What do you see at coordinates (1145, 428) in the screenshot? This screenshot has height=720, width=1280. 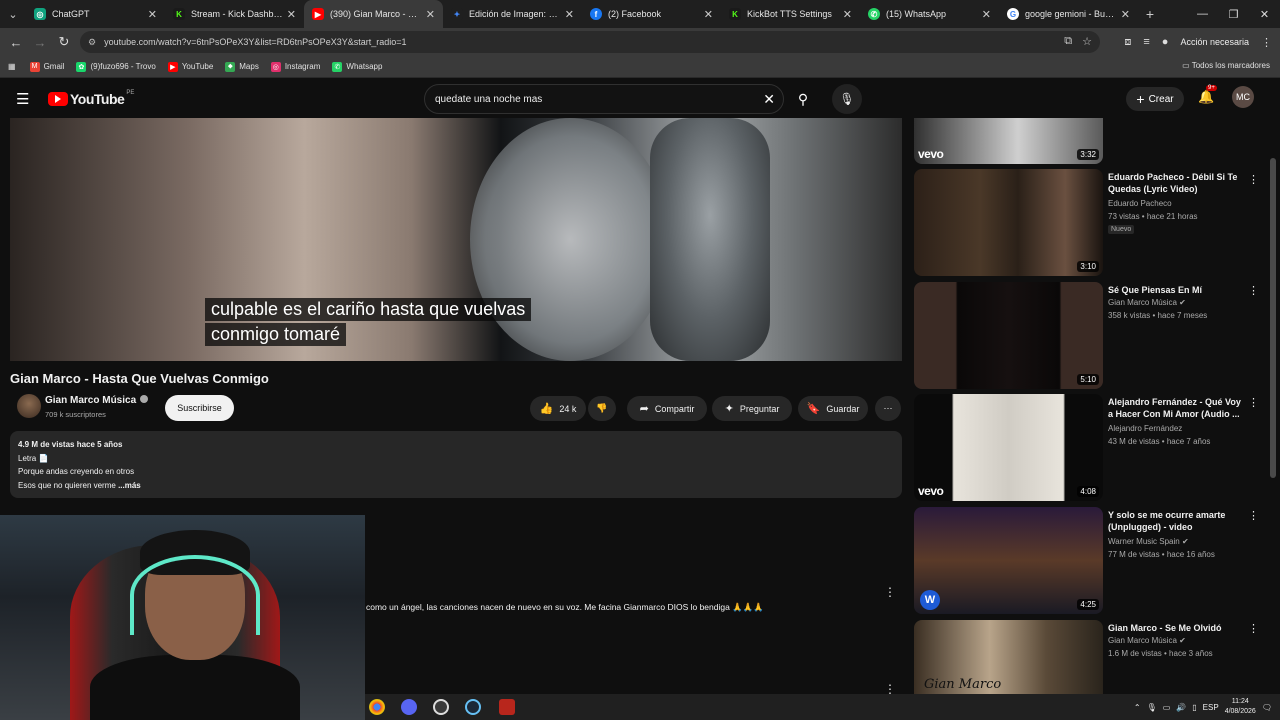 I see `sidebar-channel: Alejandro Fernández` at bounding box center [1145, 428].